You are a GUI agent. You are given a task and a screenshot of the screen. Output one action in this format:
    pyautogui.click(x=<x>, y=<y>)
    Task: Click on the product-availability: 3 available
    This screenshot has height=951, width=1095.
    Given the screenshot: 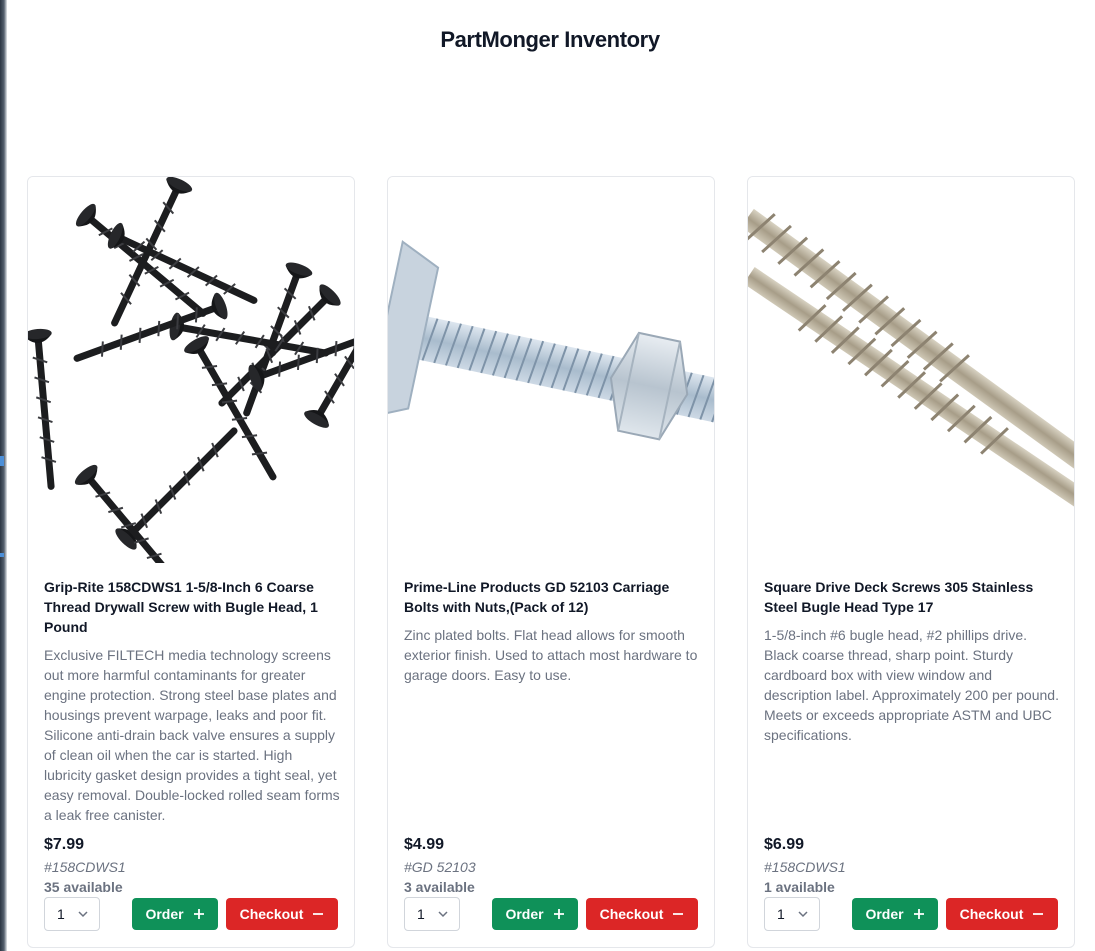 What is the action you would take?
    pyautogui.click(x=439, y=887)
    